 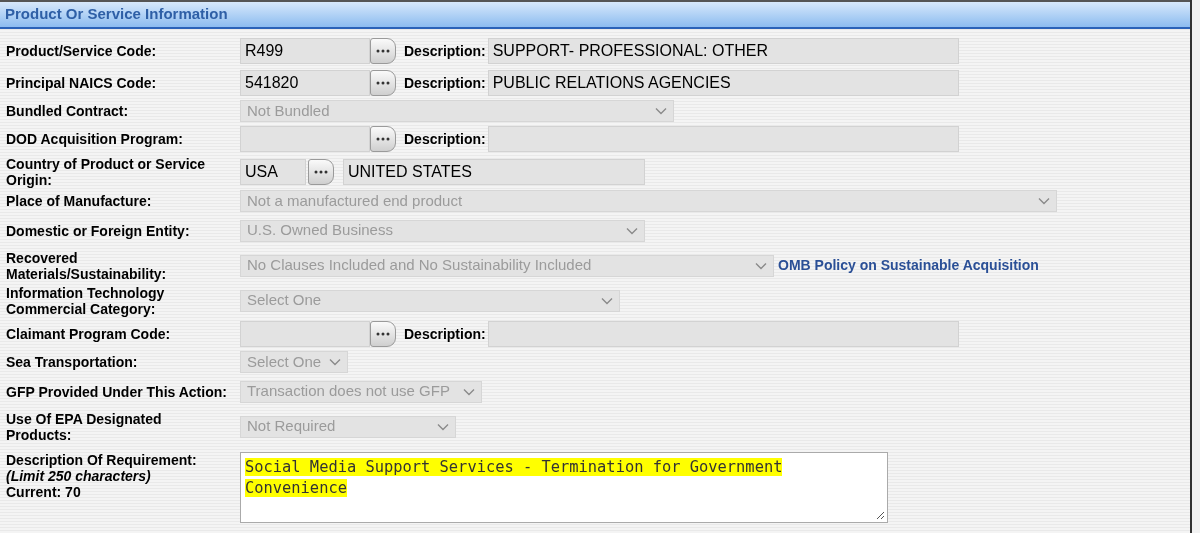 I want to click on field-label: Domestic or Foreign Entity:, so click(x=98, y=230).